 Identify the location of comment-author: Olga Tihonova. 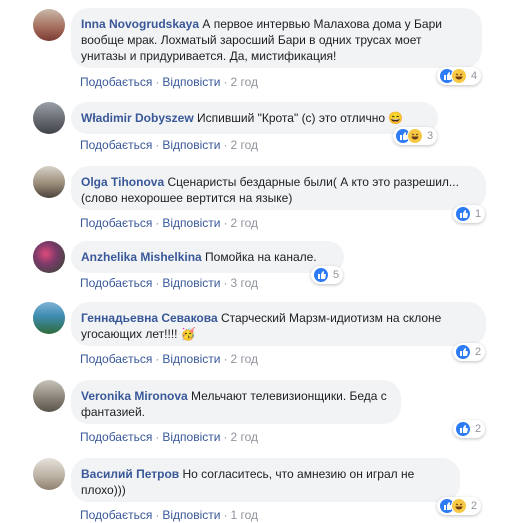
(122, 182).